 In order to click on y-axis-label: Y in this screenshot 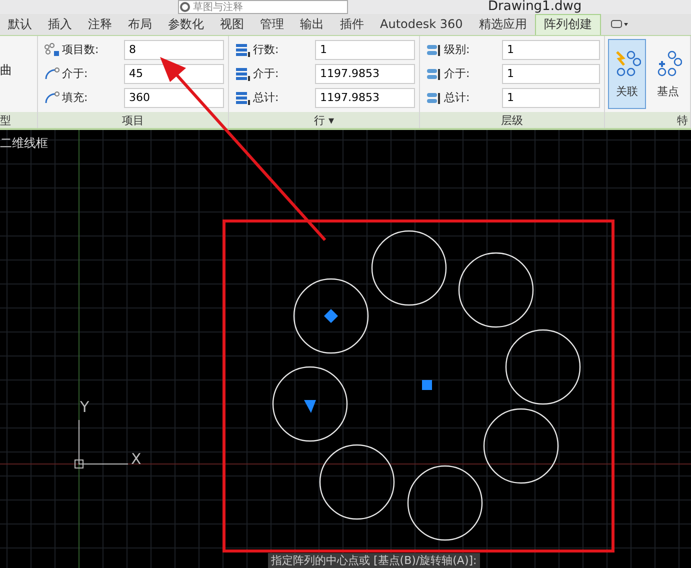, I will do `click(85, 407)`.